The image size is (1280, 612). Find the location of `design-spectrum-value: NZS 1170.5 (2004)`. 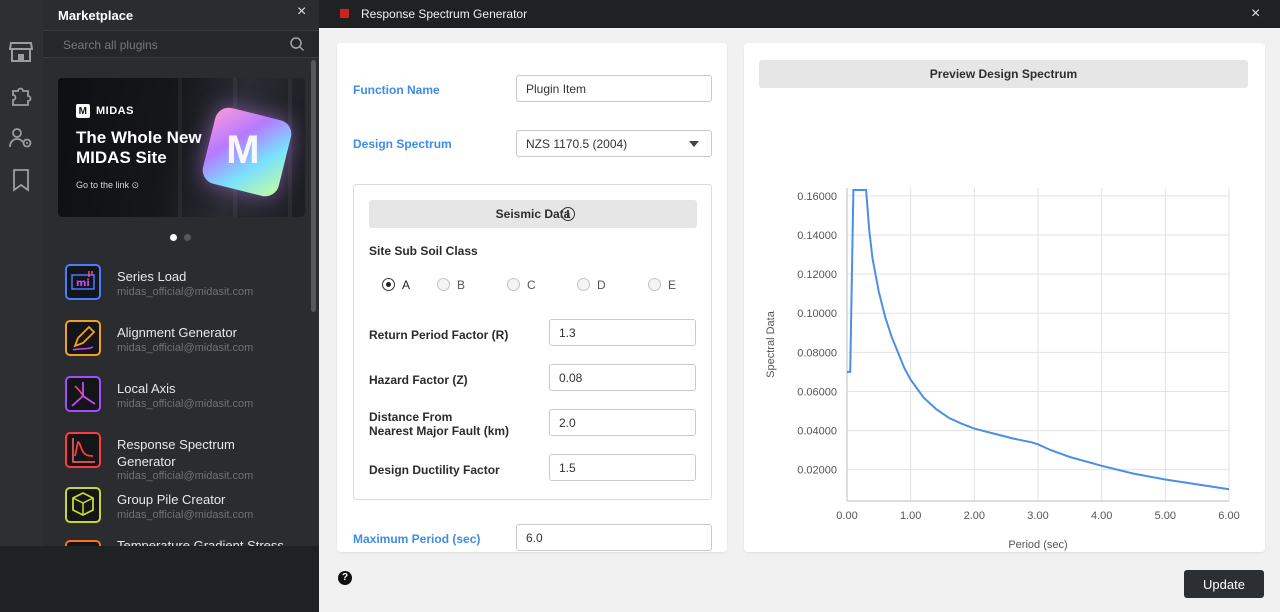

design-spectrum-value: NZS 1170.5 (2004) is located at coordinates (577, 144).